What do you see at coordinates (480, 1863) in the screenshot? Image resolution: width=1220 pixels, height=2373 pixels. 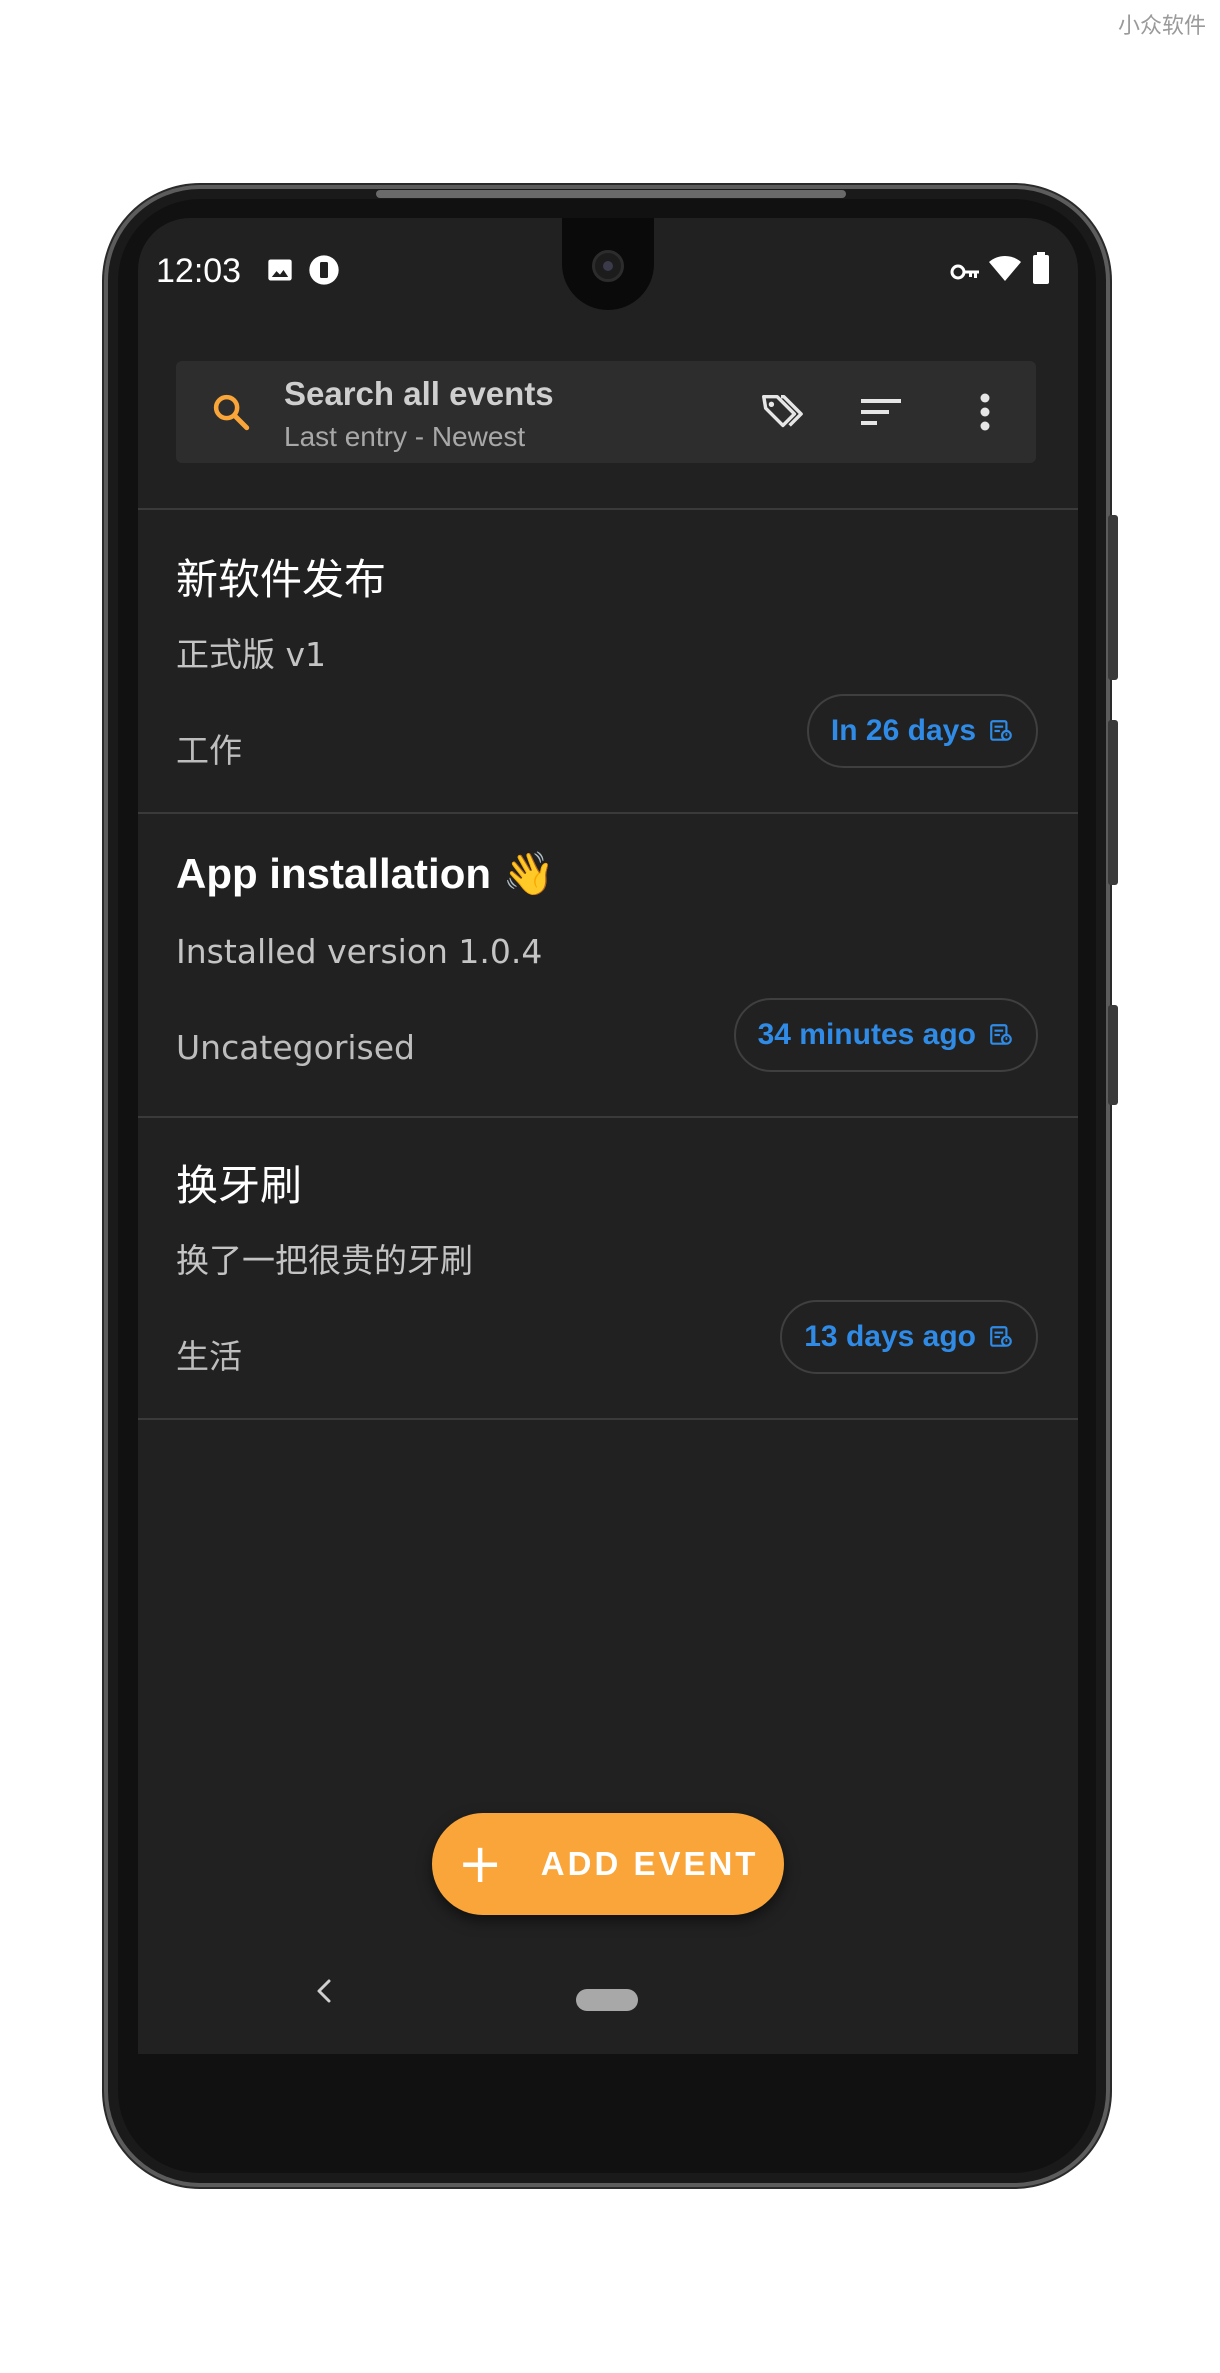 I see `plus-icon: +` at bounding box center [480, 1863].